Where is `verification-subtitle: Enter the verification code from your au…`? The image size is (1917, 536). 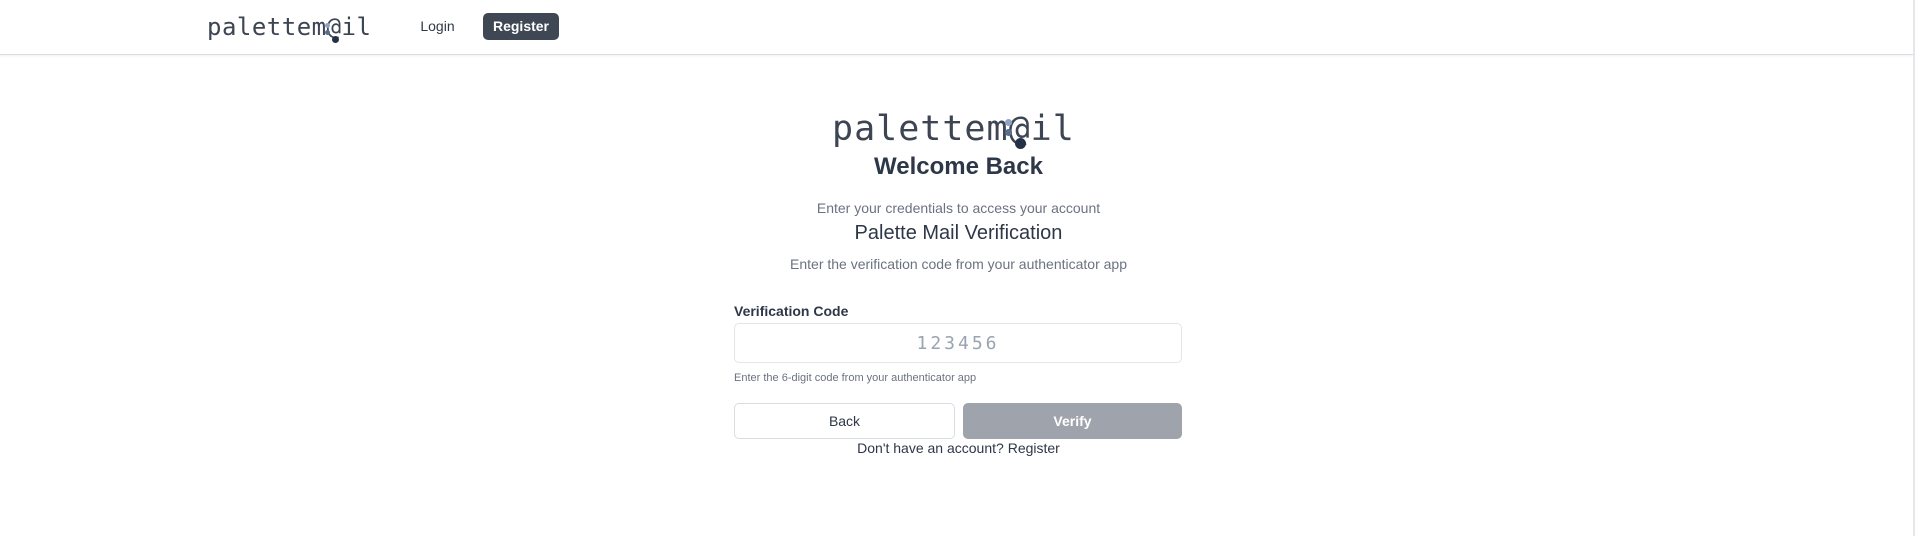 verification-subtitle: Enter the verification code from your au… is located at coordinates (958, 264).